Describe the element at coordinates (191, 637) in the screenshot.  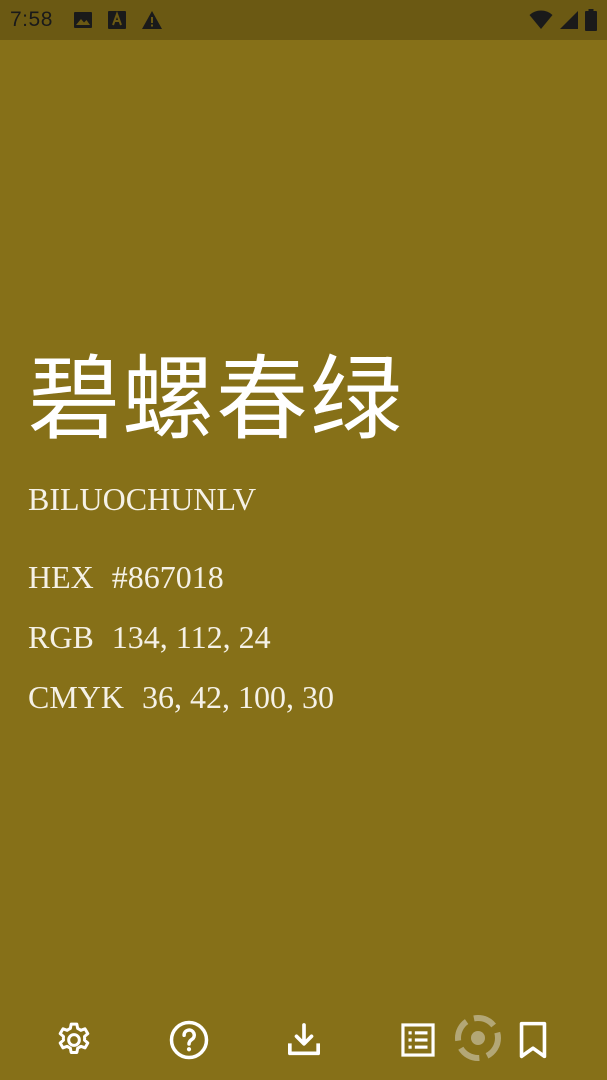
I see `rgb-value: 134, 112, 24` at that location.